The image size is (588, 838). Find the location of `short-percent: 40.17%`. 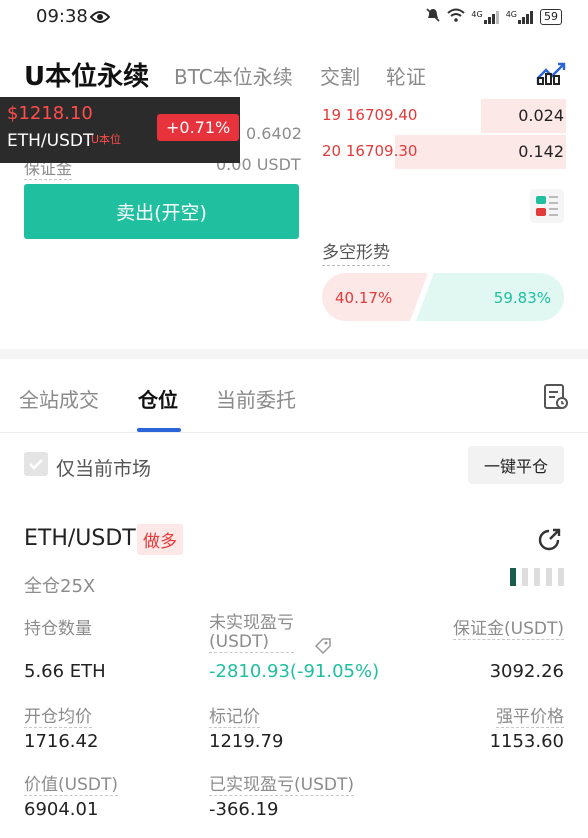

short-percent: 40.17% is located at coordinates (364, 298).